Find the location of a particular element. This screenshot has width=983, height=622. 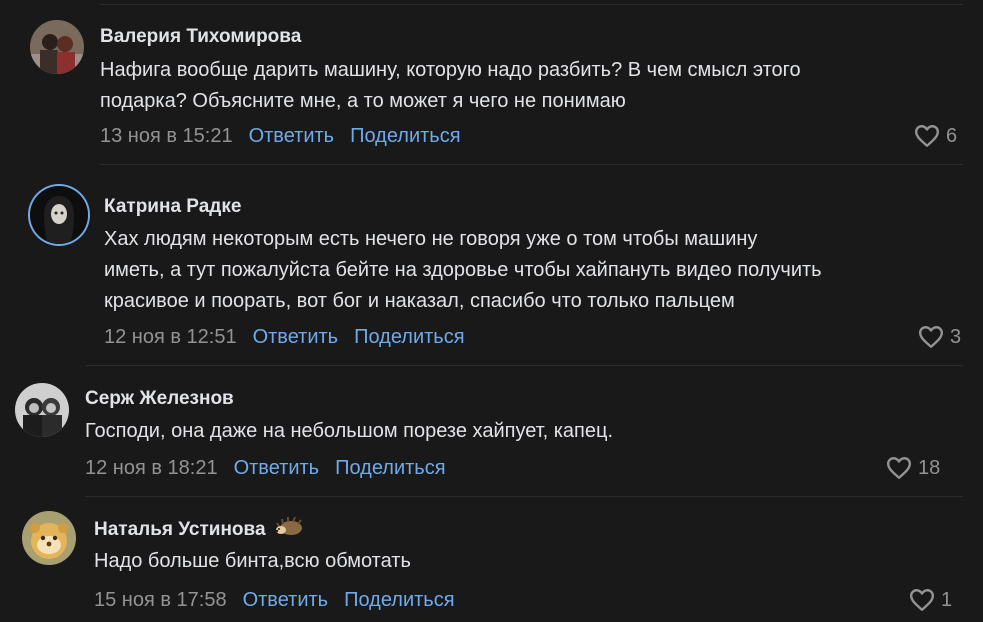

like-count: 1 is located at coordinates (947, 599).